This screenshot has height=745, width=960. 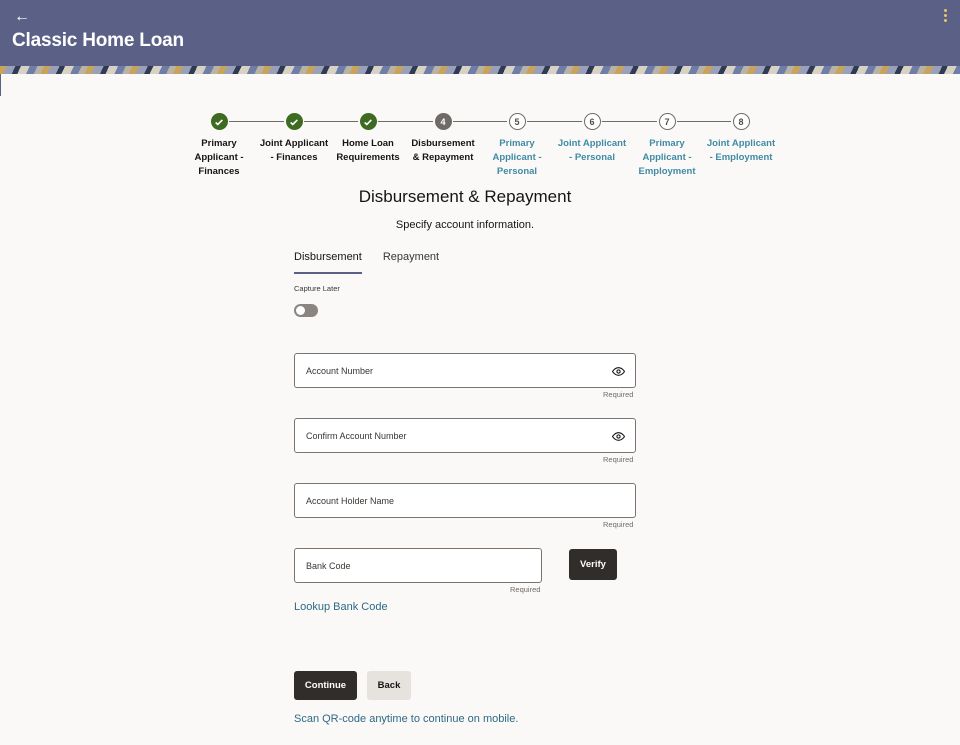 I want to click on step-label: Primary Applicant - Finances, so click(x=219, y=158).